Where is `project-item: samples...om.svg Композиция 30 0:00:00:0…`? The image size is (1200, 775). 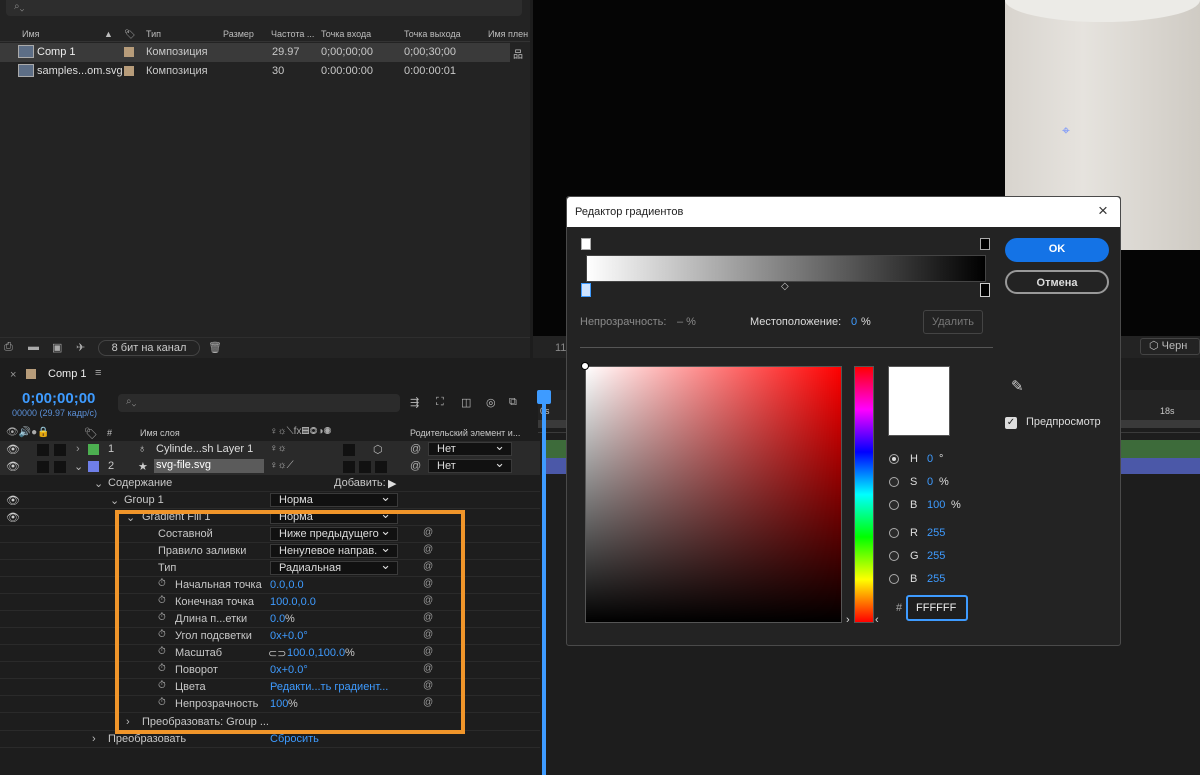 project-item: samples...om.svg Композиция 30 0:00:00:0… is located at coordinates (255, 71).